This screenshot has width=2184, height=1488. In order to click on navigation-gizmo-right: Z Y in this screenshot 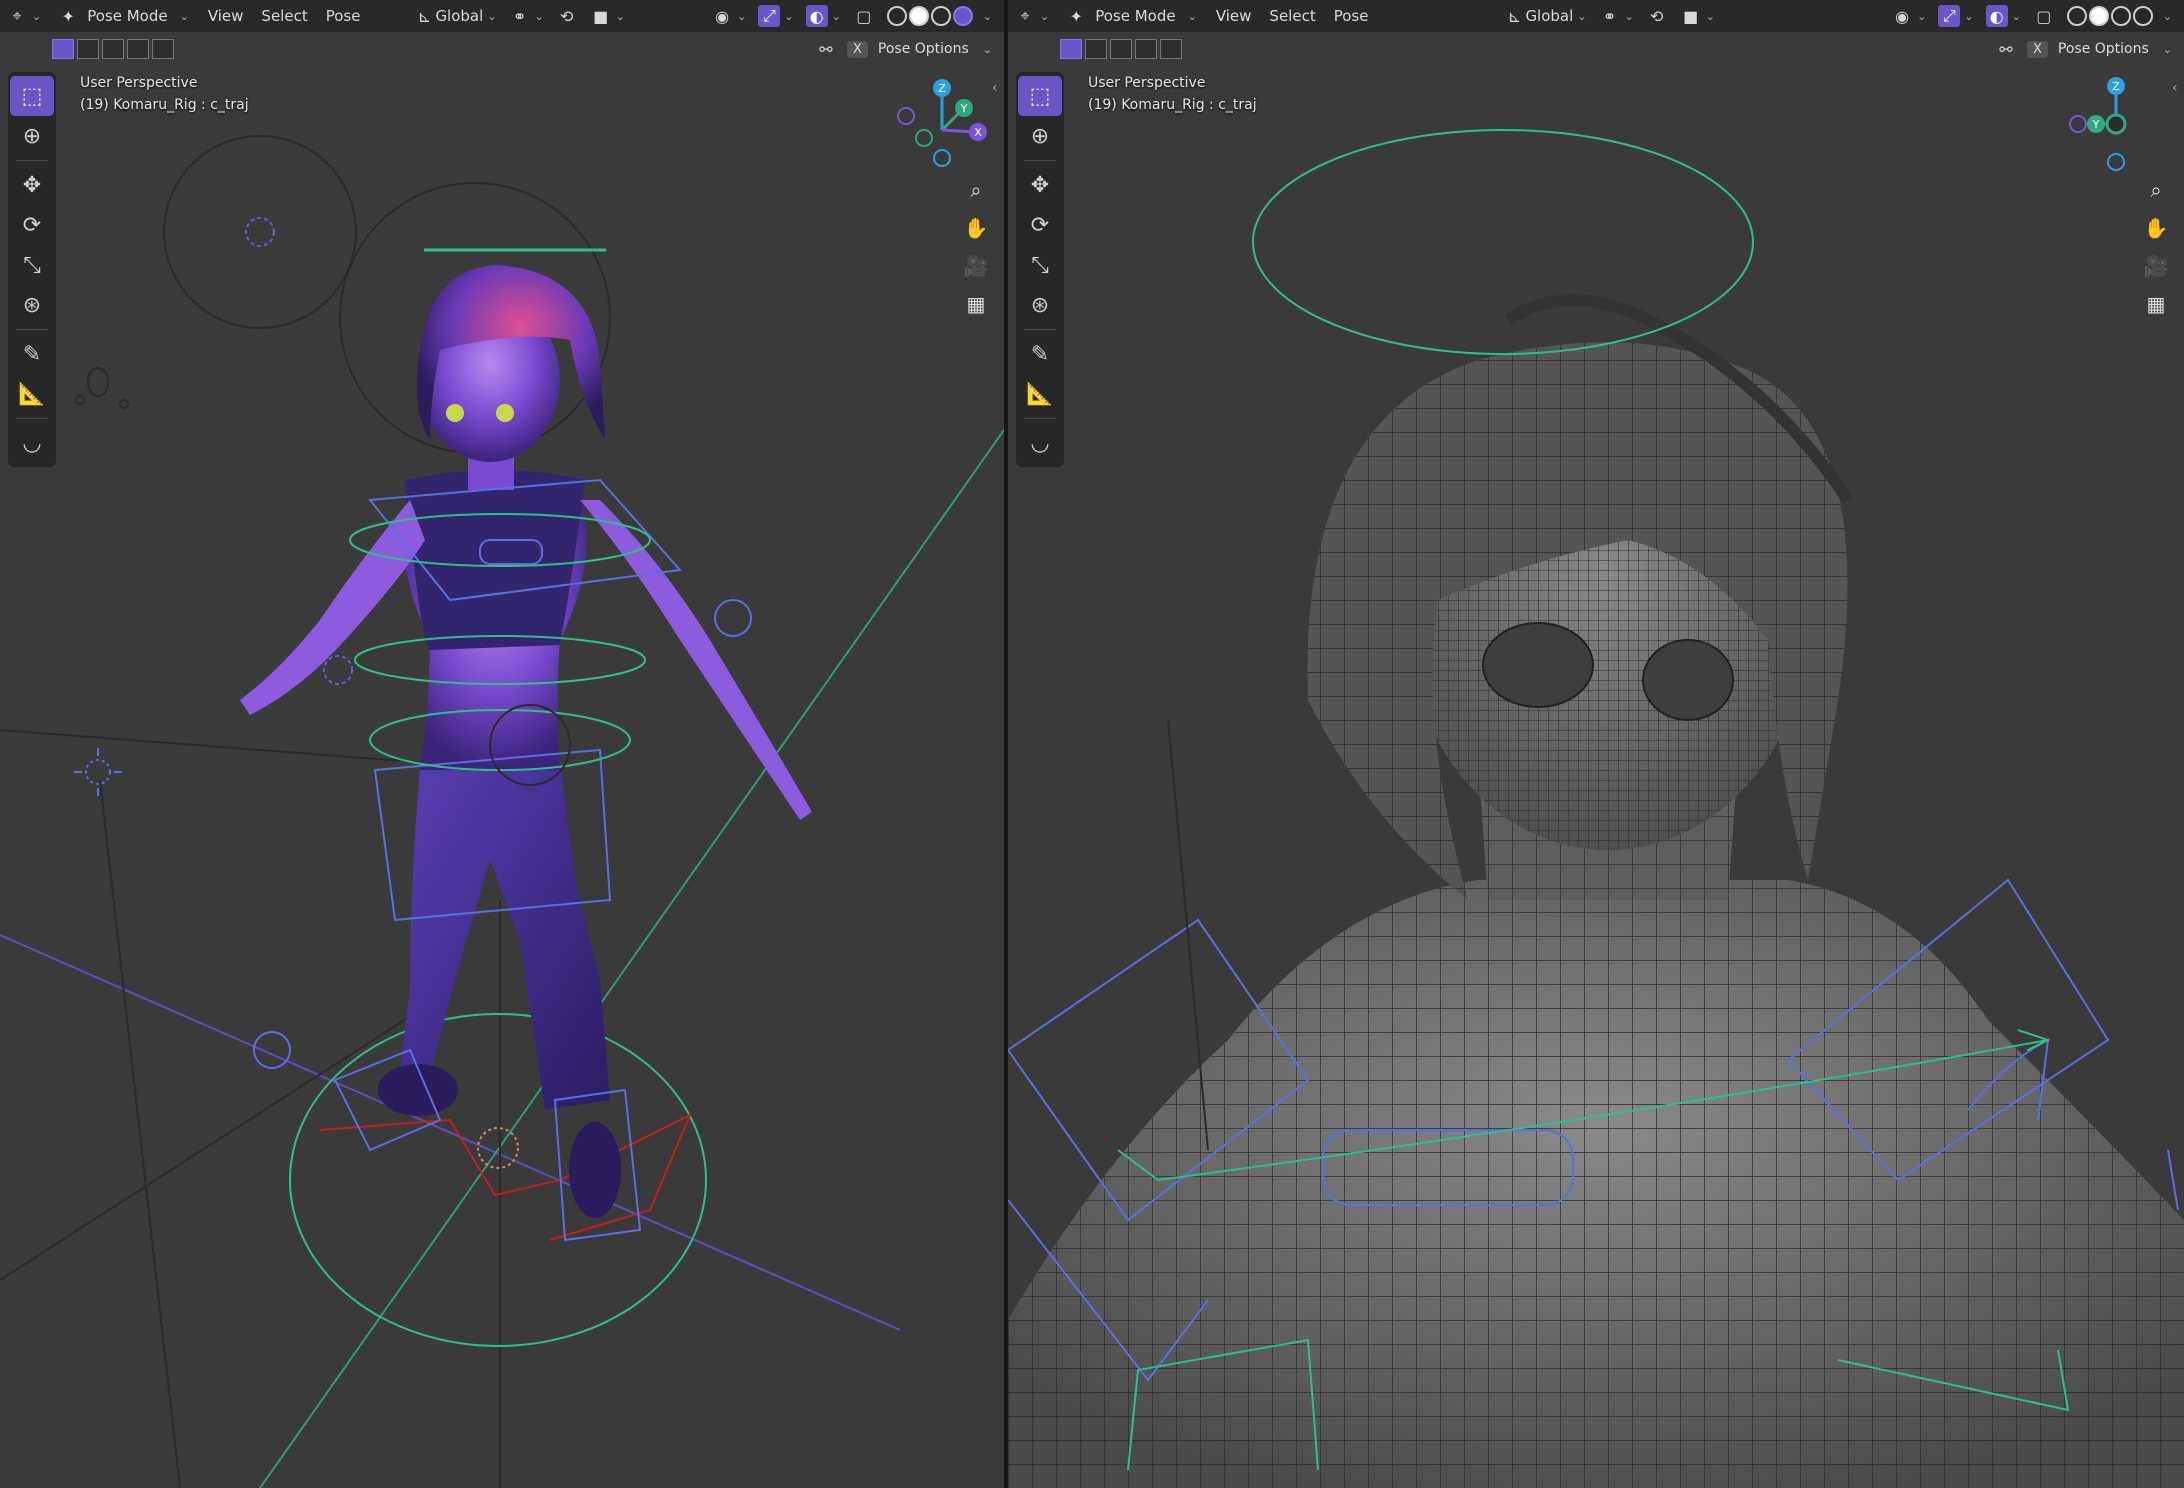, I will do `click(2116, 124)`.